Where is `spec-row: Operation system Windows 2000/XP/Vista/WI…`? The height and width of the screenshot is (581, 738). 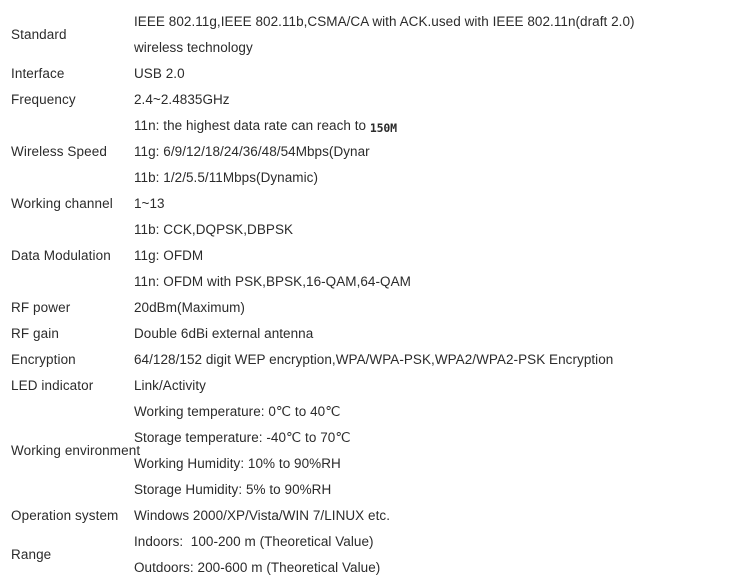
spec-row: Operation system Windows 2000/XP/Vista/WI… is located at coordinates (369, 516).